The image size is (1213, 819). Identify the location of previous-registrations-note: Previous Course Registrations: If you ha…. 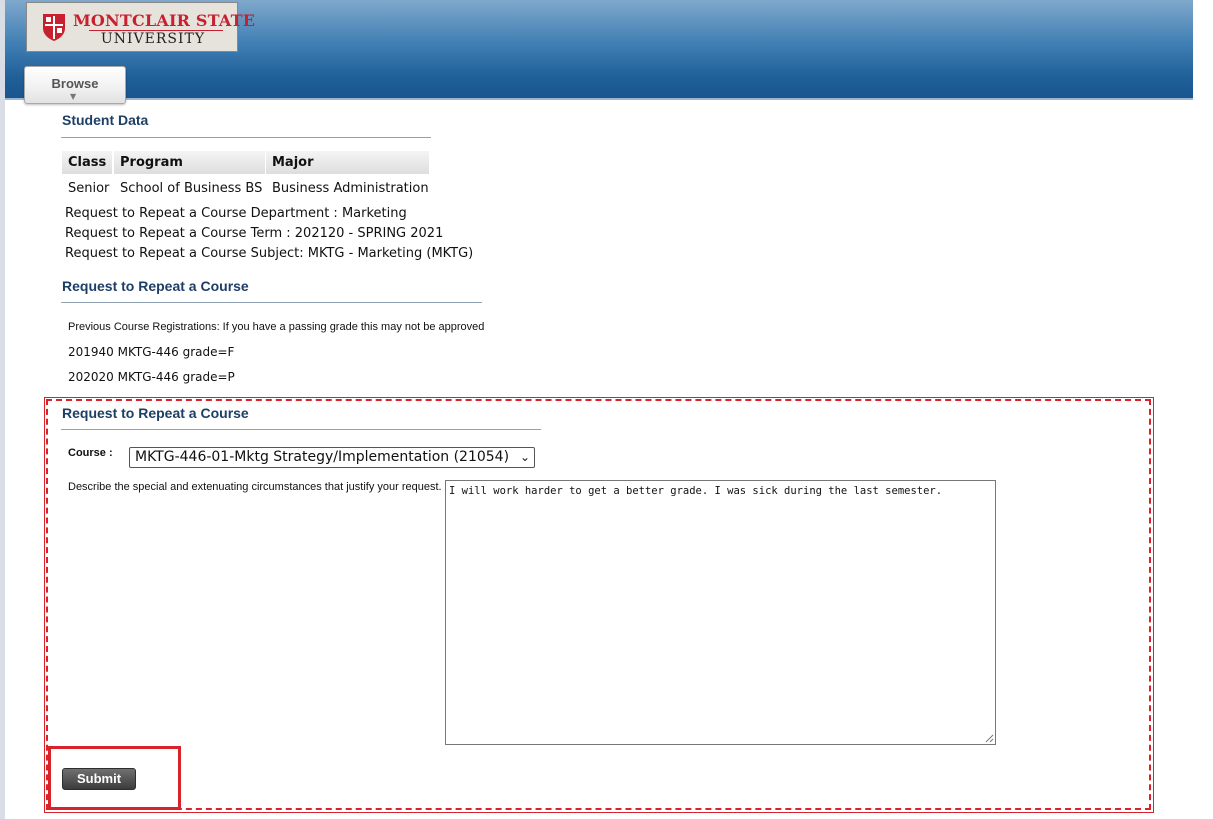
(276, 327).